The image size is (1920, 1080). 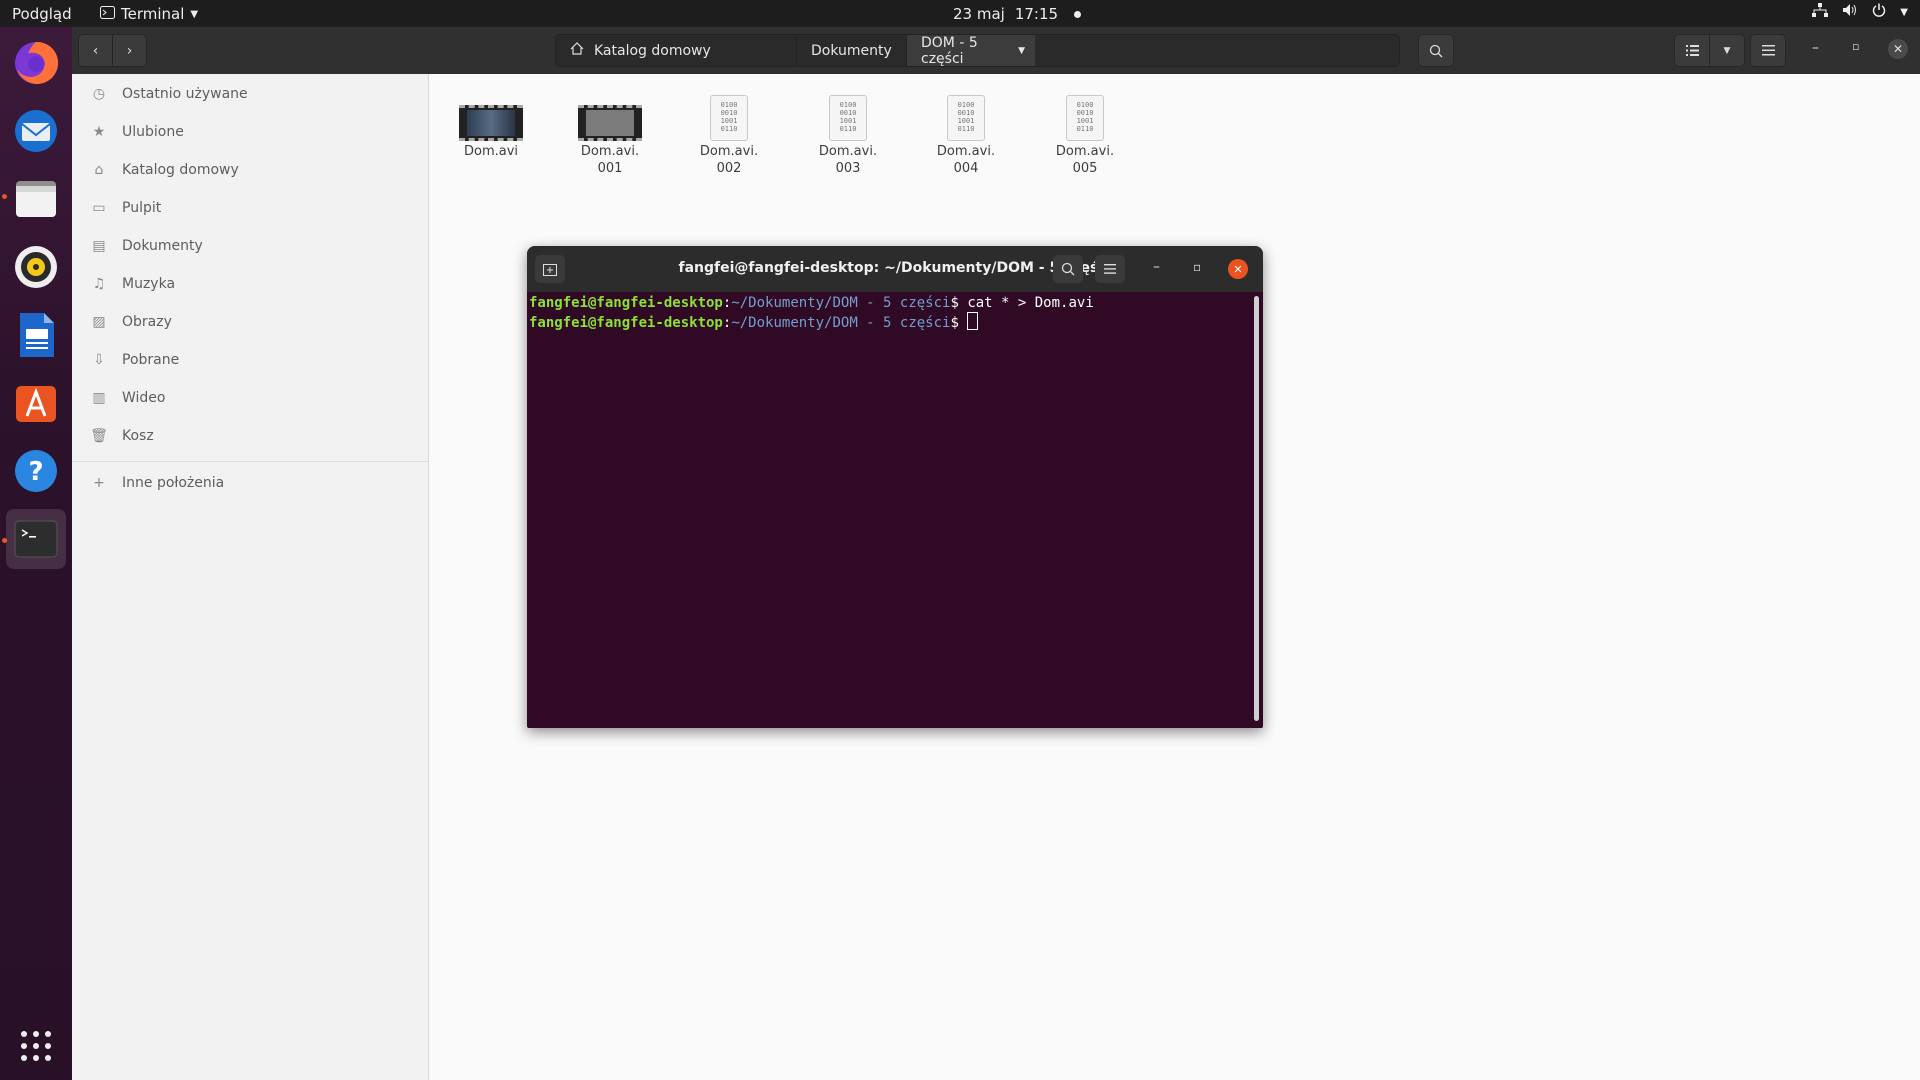 I want to click on firefox-launcher, so click(x=36, y=63).